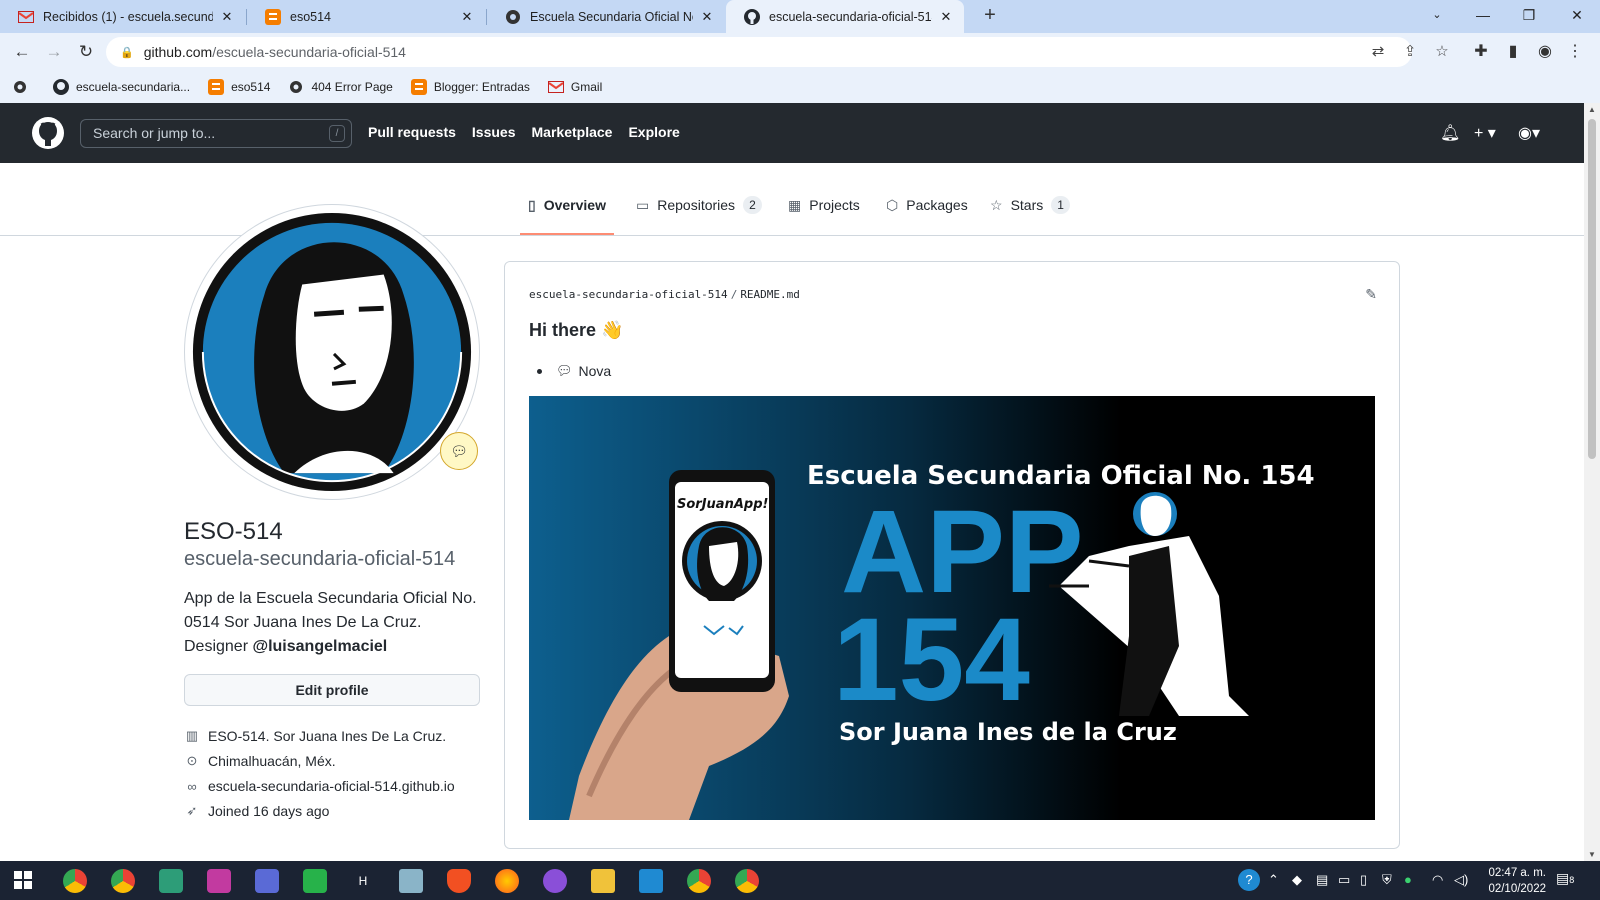 Image resolution: width=1600 pixels, height=900 pixels. I want to click on github-logo-icon, so click(48, 133).